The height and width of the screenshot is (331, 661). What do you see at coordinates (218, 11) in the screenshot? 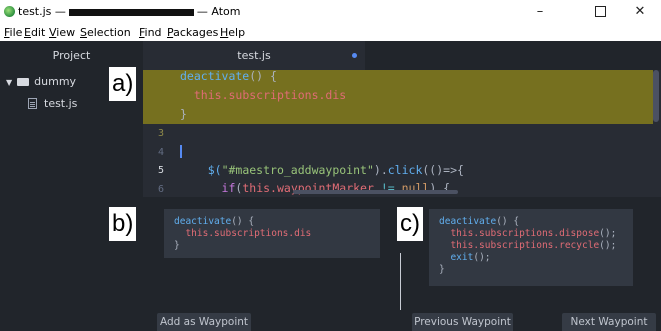
I see `title-app: — Atom` at bounding box center [218, 11].